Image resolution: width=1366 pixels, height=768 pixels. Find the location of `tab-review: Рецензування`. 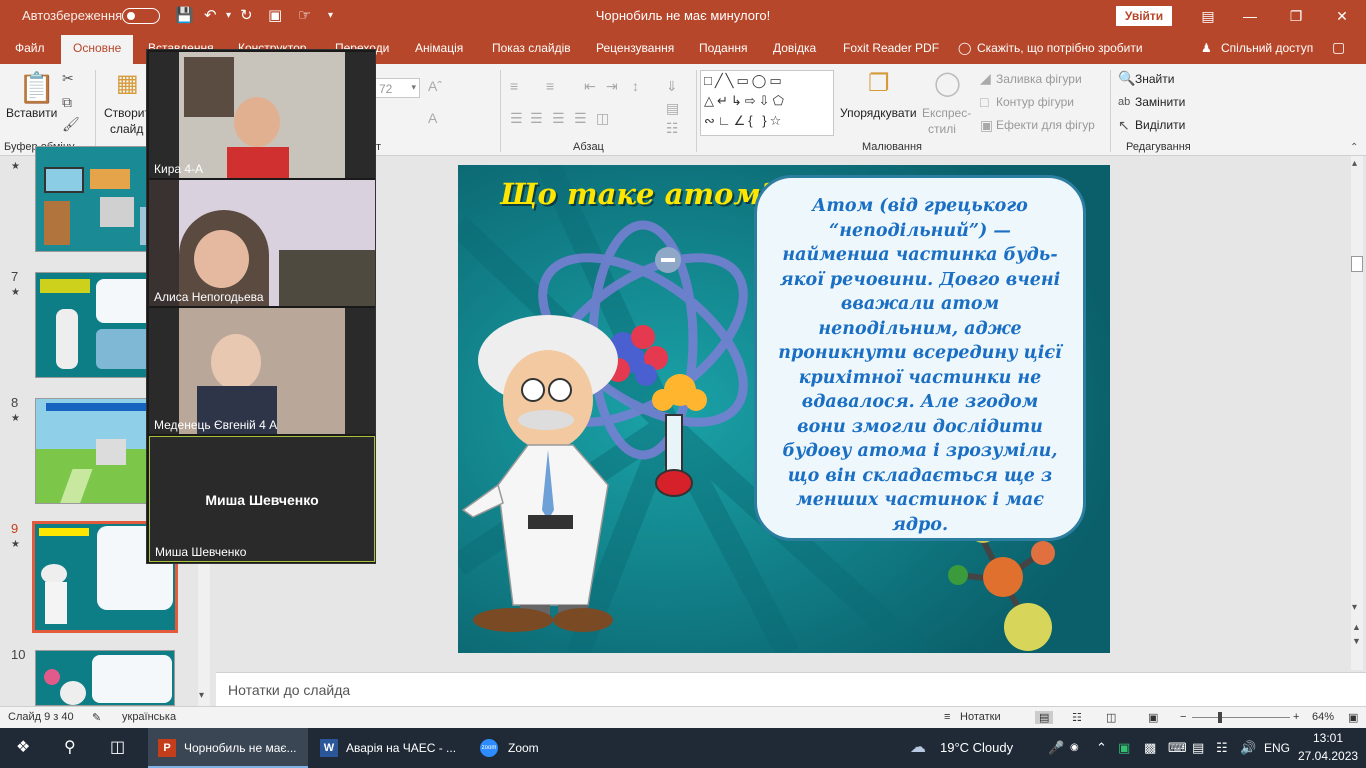

tab-review: Рецензування is located at coordinates (635, 48).